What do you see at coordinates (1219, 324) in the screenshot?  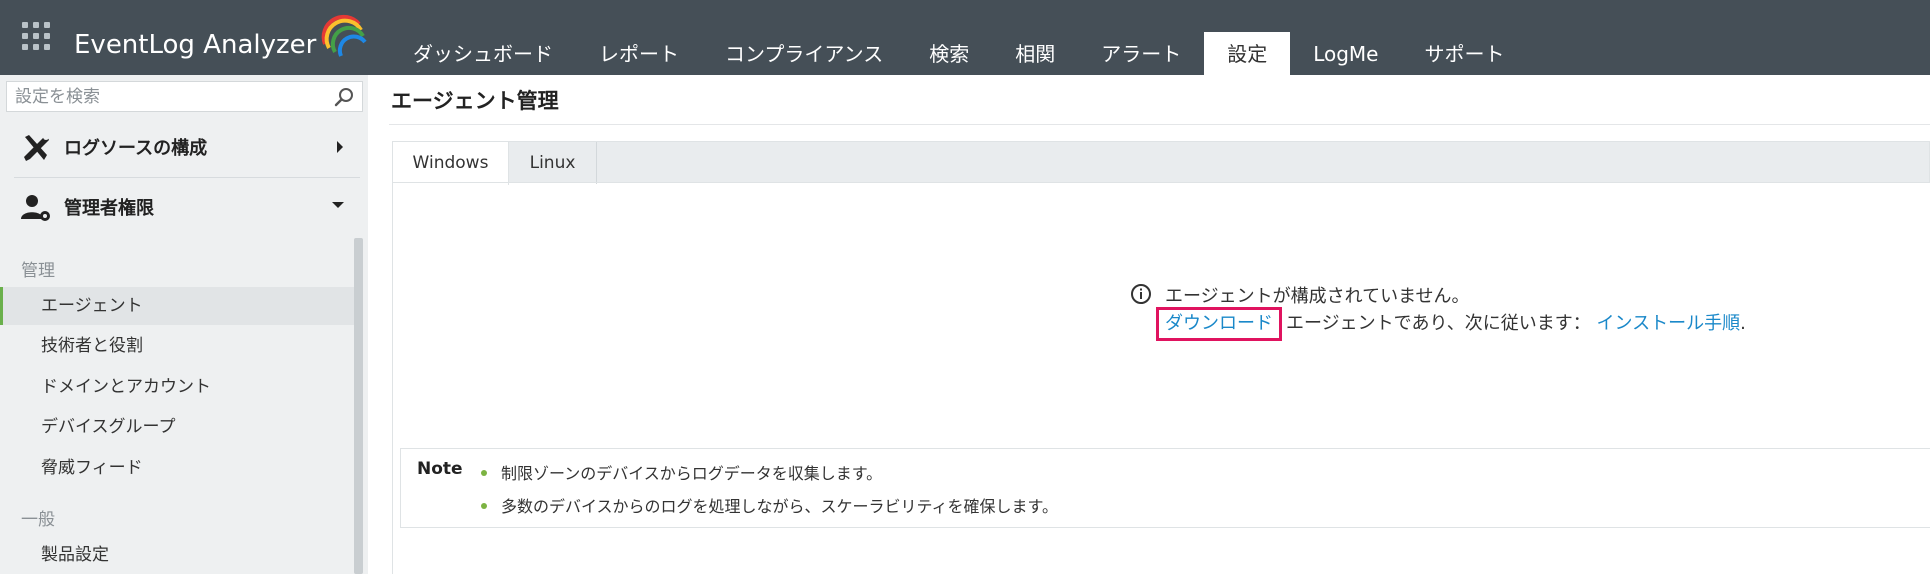 I see `download-link: ダウンロード` at bounding box center [1219, 324].